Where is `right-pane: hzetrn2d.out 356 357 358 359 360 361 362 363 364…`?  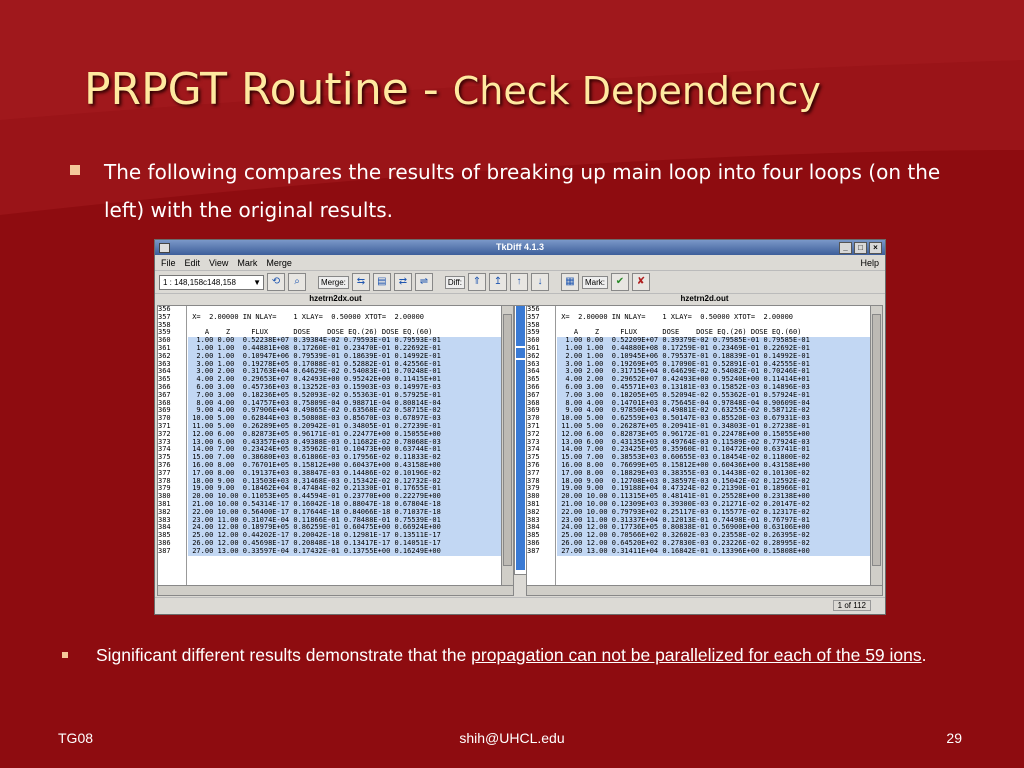
right-pane: hzetrn2d.out 356 357 358 359 360 361 362 363 364… is located at coordinates (704, 440).